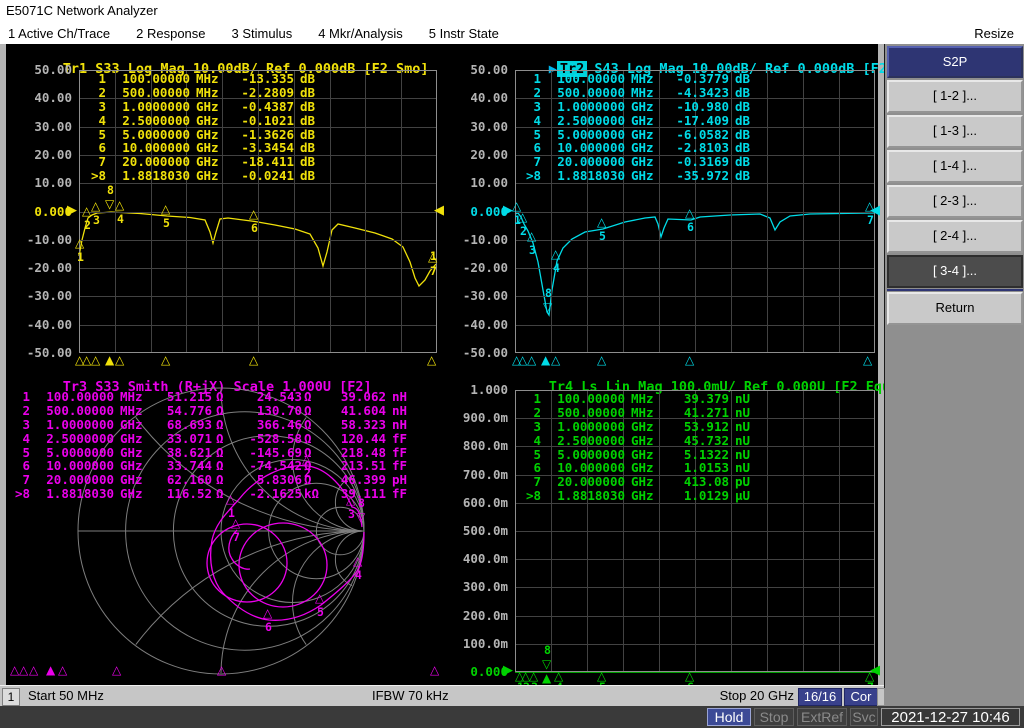 This screenshot has height=728, width=1024. Describe the element at coordinates (485, 587) in the screenshot. I see `tr4-ylabel-7: 300.0m` at that location.